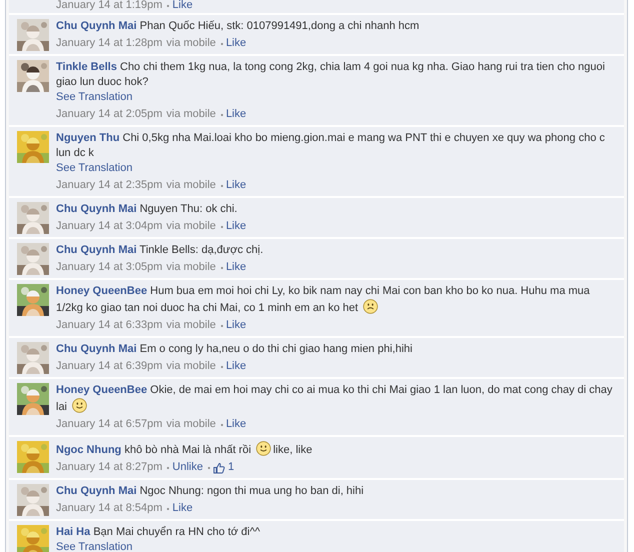  What do you see at coordinates (88, 138) in the screenshot?
I see `author-link: Nguyen Thu` at bounding box center [88, 138].